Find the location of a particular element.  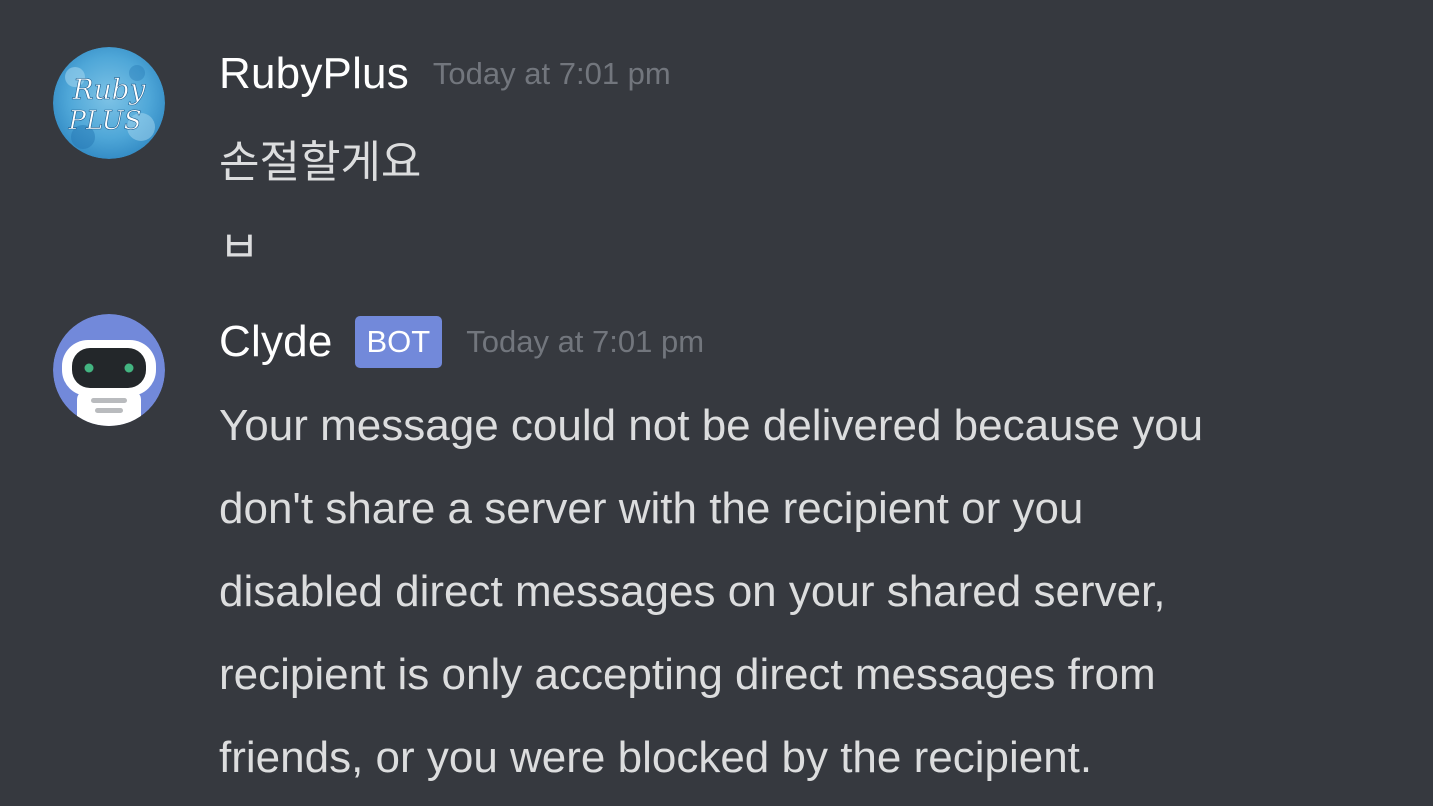

message-text: ㅂ is located at coordinates (239, 247).